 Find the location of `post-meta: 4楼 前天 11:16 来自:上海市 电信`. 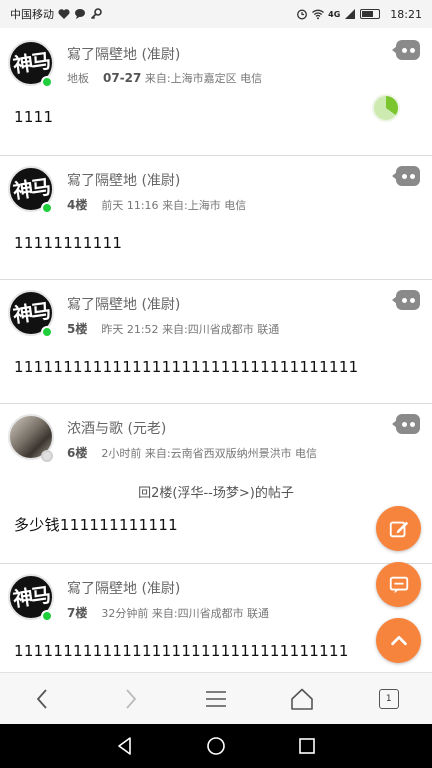

post-meta: 4楼 前天 11:16 来自:上海市 电信 is located at coordinates (156, 204).